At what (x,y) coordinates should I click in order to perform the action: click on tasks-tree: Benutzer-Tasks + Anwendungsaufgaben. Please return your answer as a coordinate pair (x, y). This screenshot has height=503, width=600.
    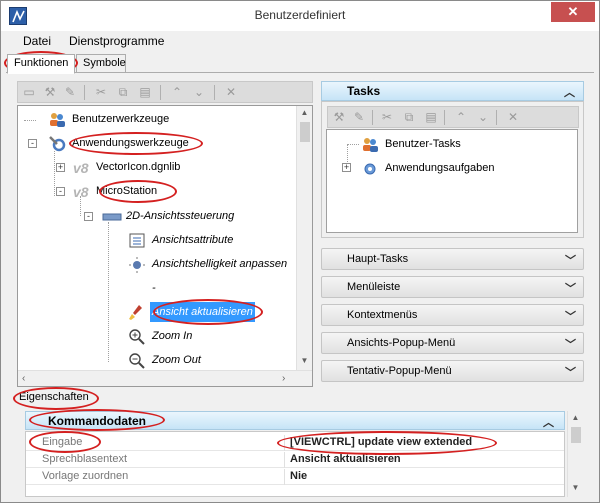
    Looking at the image, I should click on (452, 181).